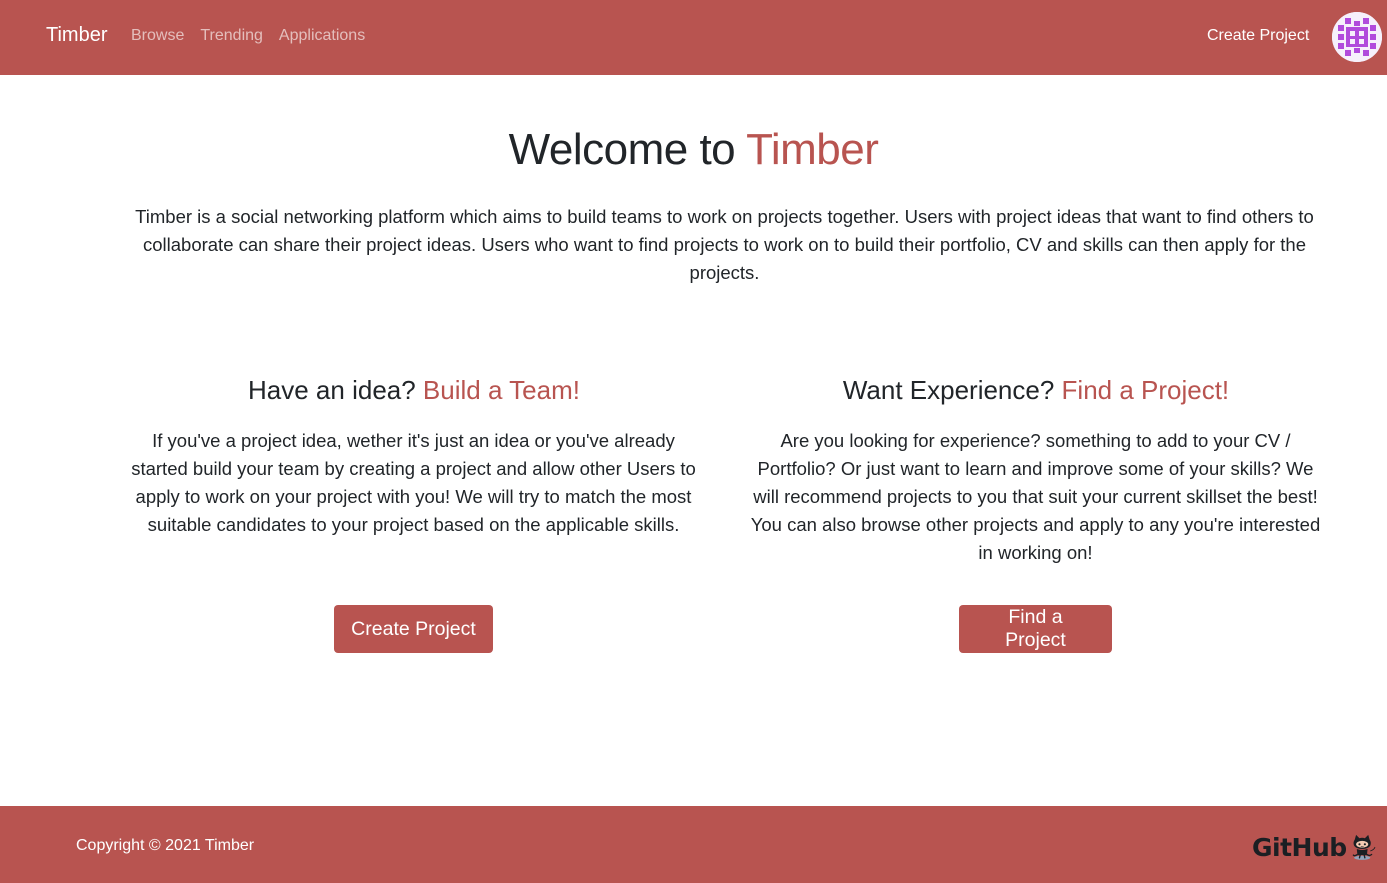 The width and height of the screenshot is (1387, 883). Describe the element at coordinates (1035, 629) in the screenshot. I see `find-project-button: Find a Project` at that location.